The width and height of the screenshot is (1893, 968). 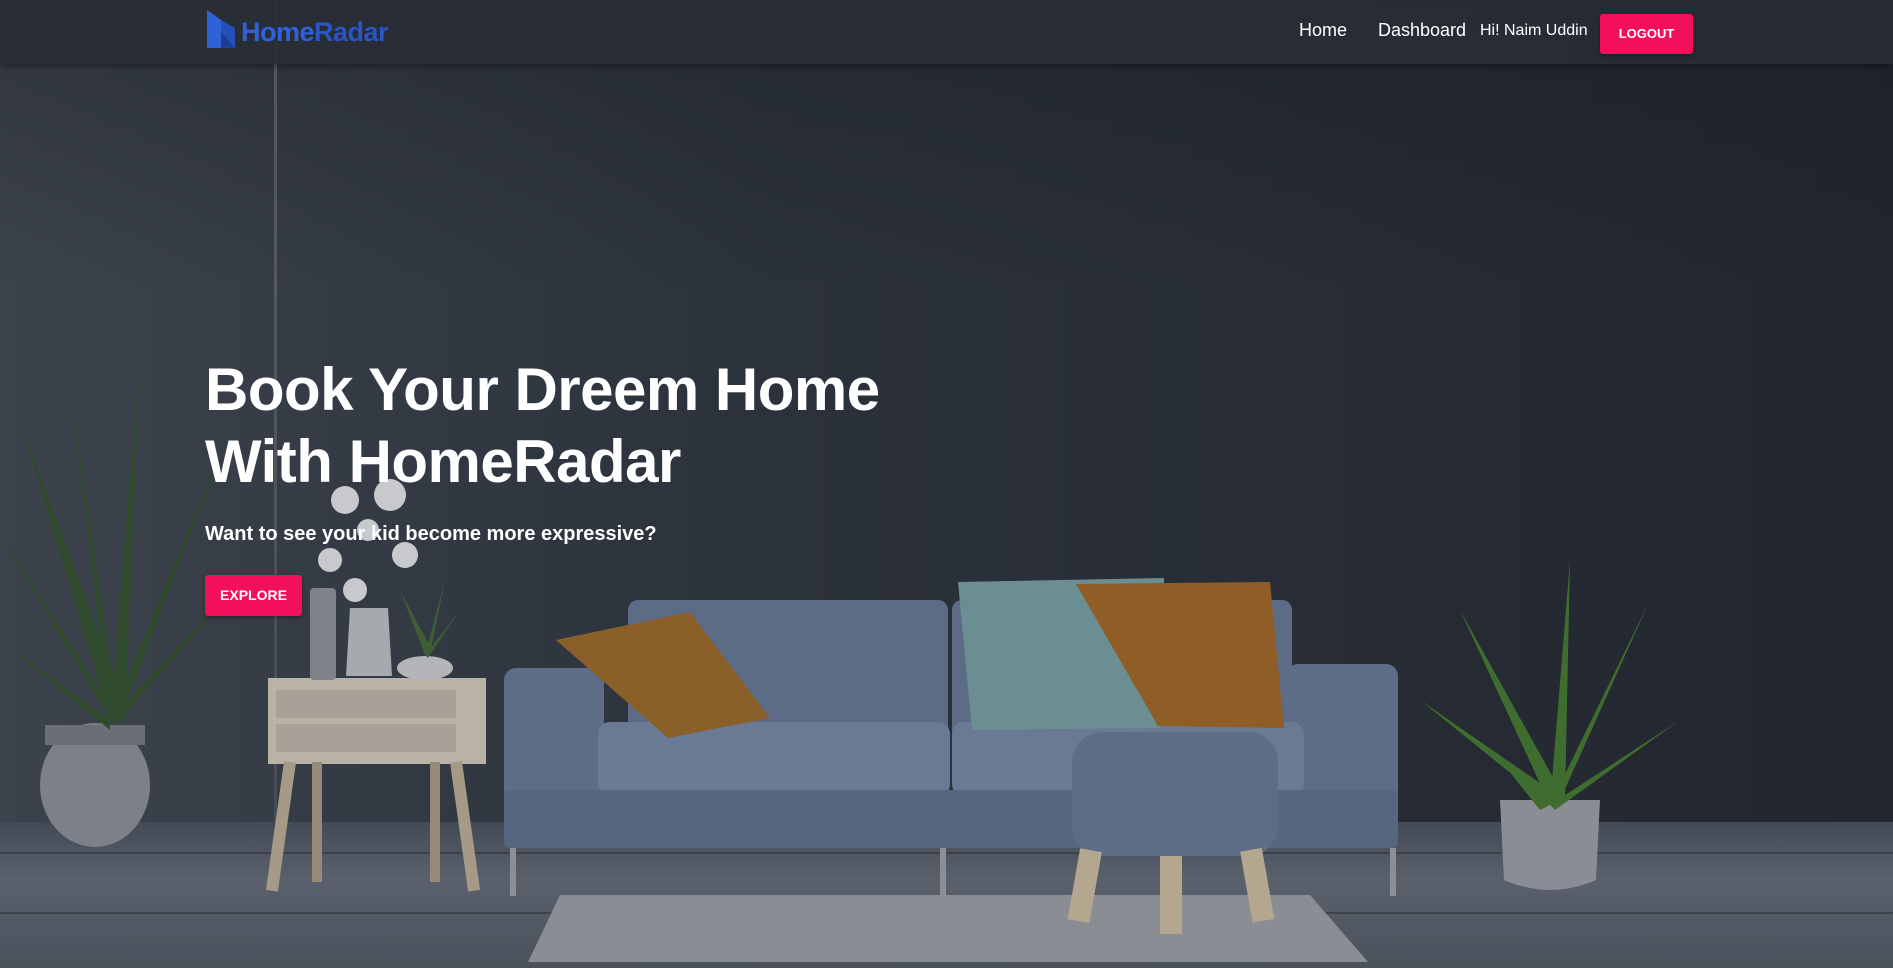 What do you see at coordinates (565, 426) in the screenshot?
I see `hero-headline: Book Your Dreem Home With HomeRadar` at bounding box center [565, 426].